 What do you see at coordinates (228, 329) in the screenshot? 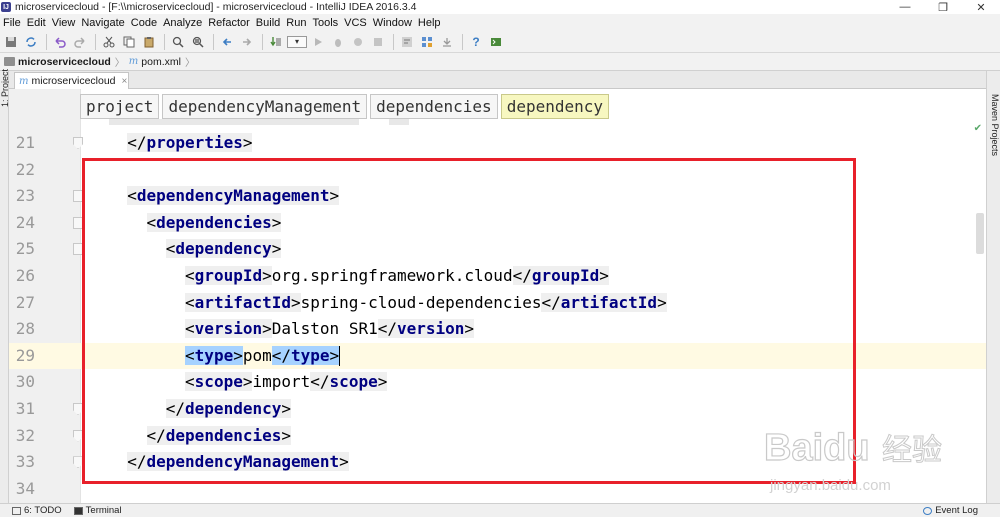
I see `xml-tag-name: version` at bounding box center [228, 329].